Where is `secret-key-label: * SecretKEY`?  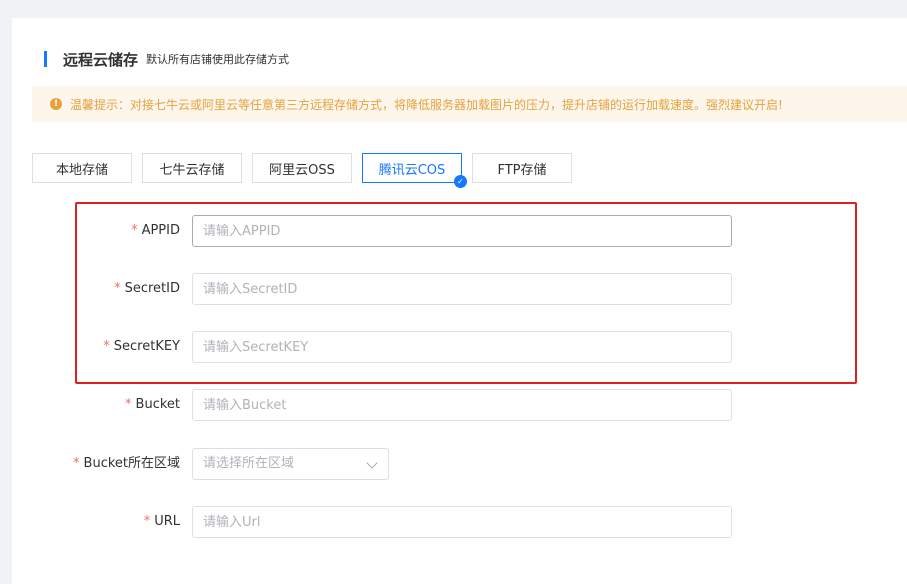
secret-key-label: * SecretKEY is located at coordinates (141, 347).